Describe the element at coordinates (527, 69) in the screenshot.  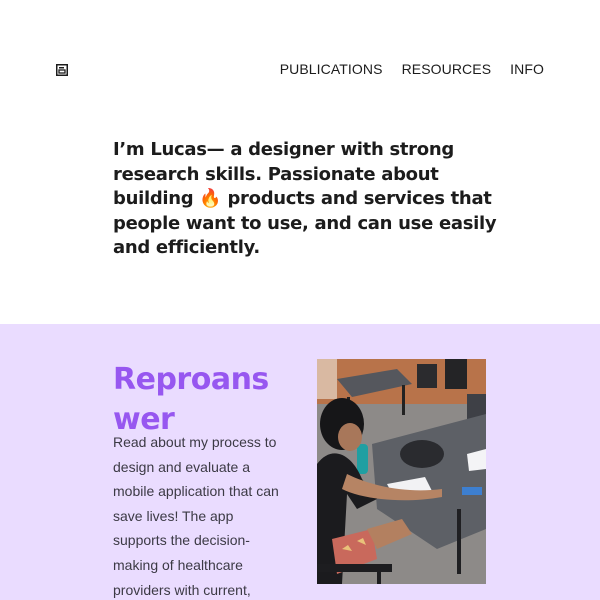
I see `nav-info-link: INFO` at that location.